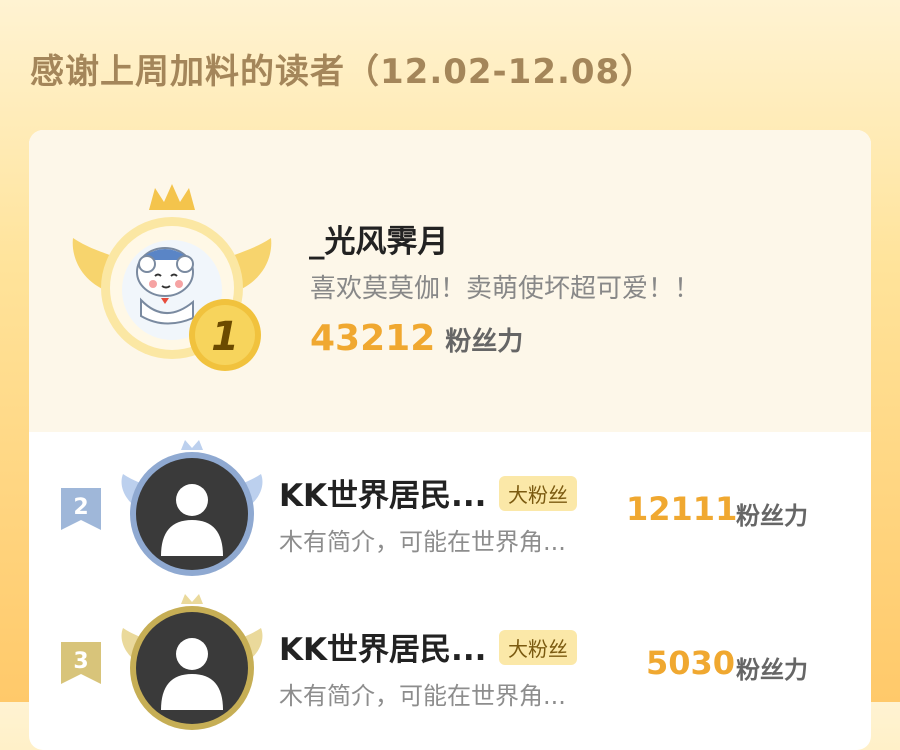  I want to click on champion-score: 43212, so click(373, 338).